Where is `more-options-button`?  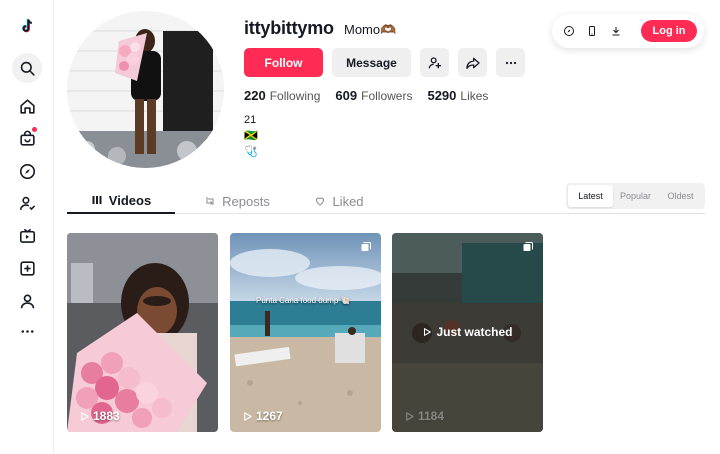
more-options-button is located at coordinates (510, 62).